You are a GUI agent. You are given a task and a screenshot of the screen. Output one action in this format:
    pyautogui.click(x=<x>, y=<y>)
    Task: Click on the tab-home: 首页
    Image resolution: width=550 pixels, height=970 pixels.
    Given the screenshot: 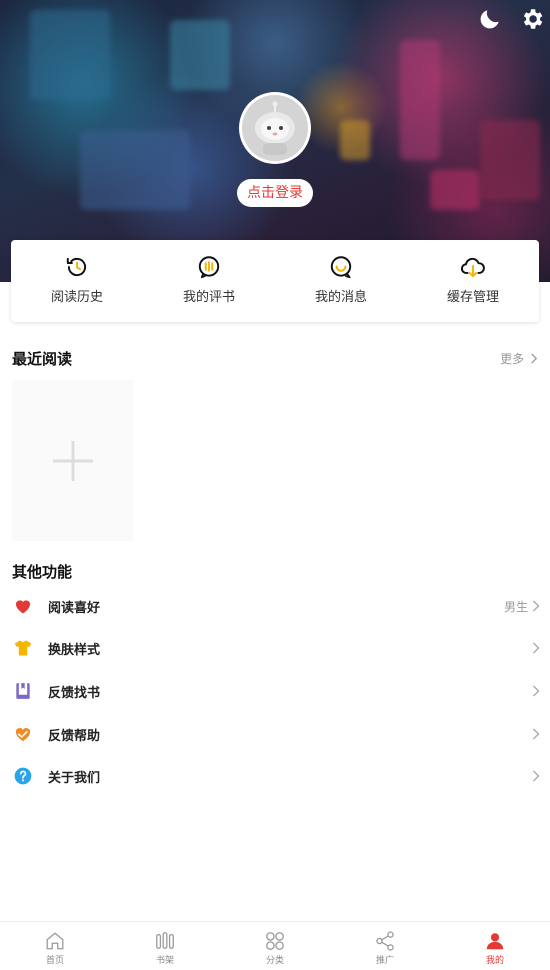 What is the action you would take?
    pyautogui.click(x=55, y=946)
    